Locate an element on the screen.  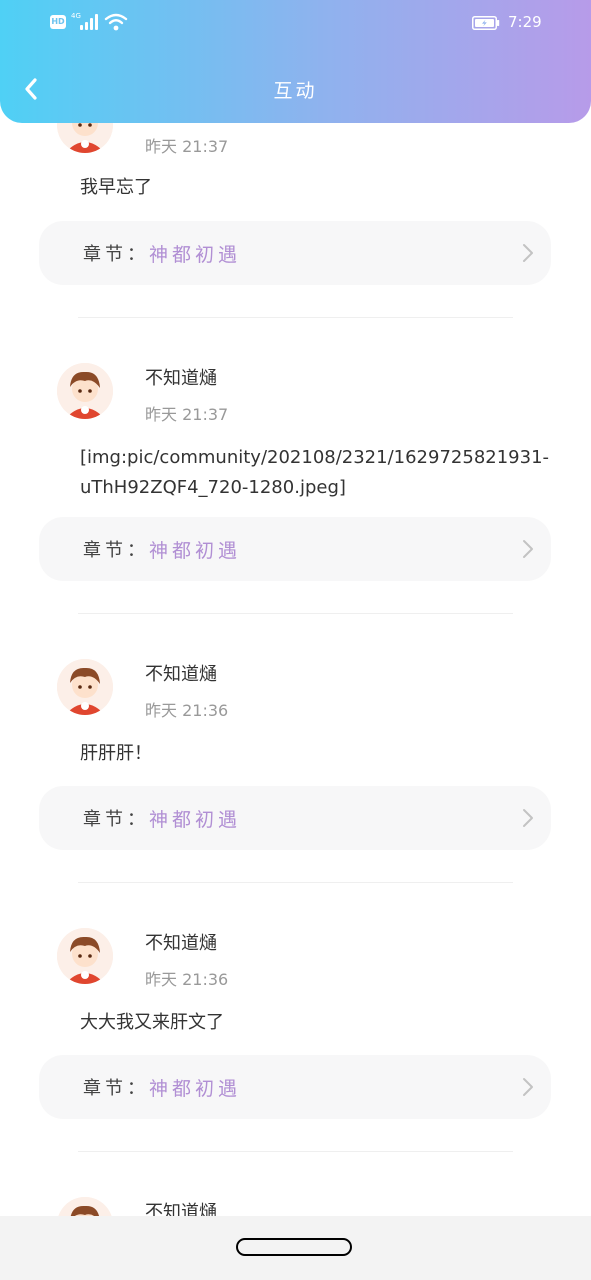
status-time: 7:29 is located at coordinates (525, 22).